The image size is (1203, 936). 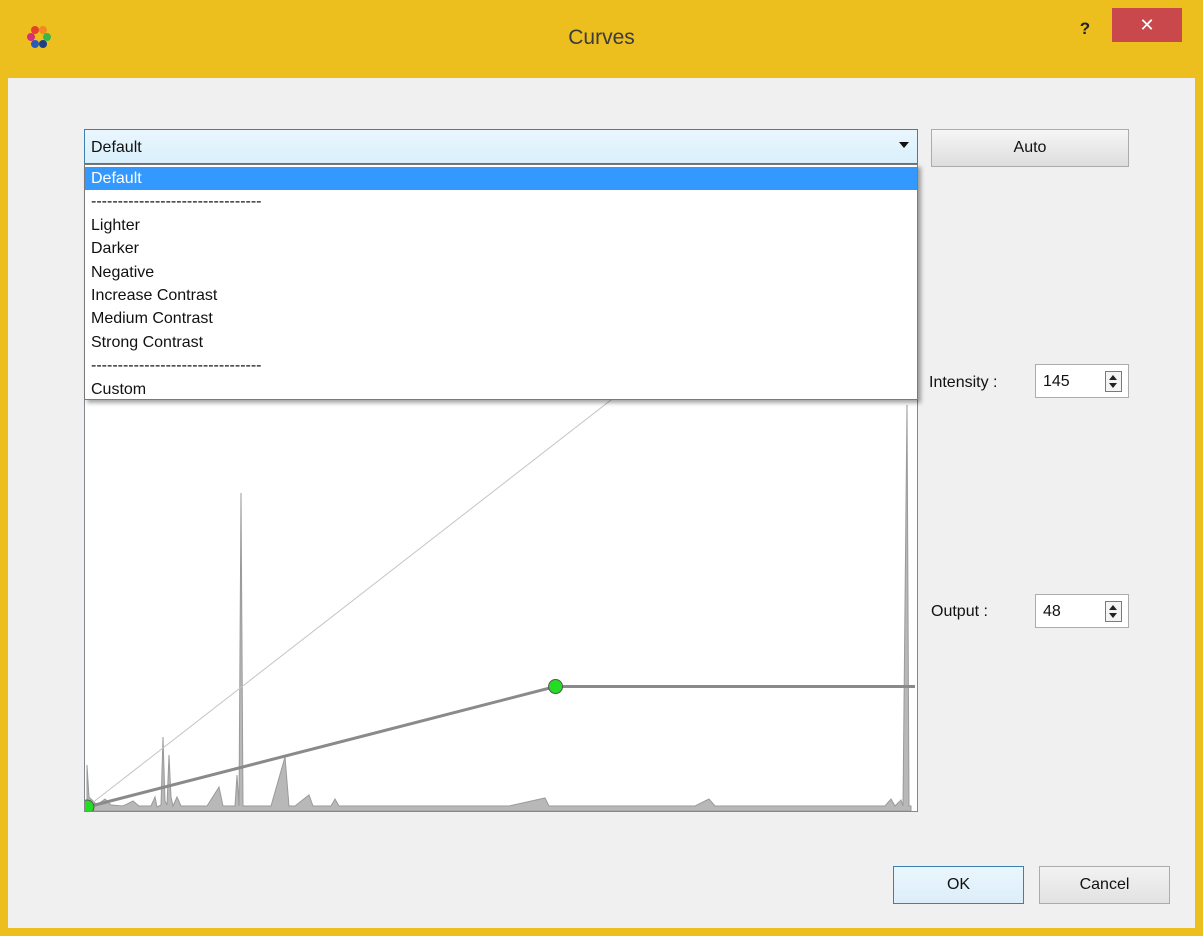 What do you see at coordinates (1082, 611) in the screenshot?
I see `output-spinbox: 48` at bounding box center [1082, 611].